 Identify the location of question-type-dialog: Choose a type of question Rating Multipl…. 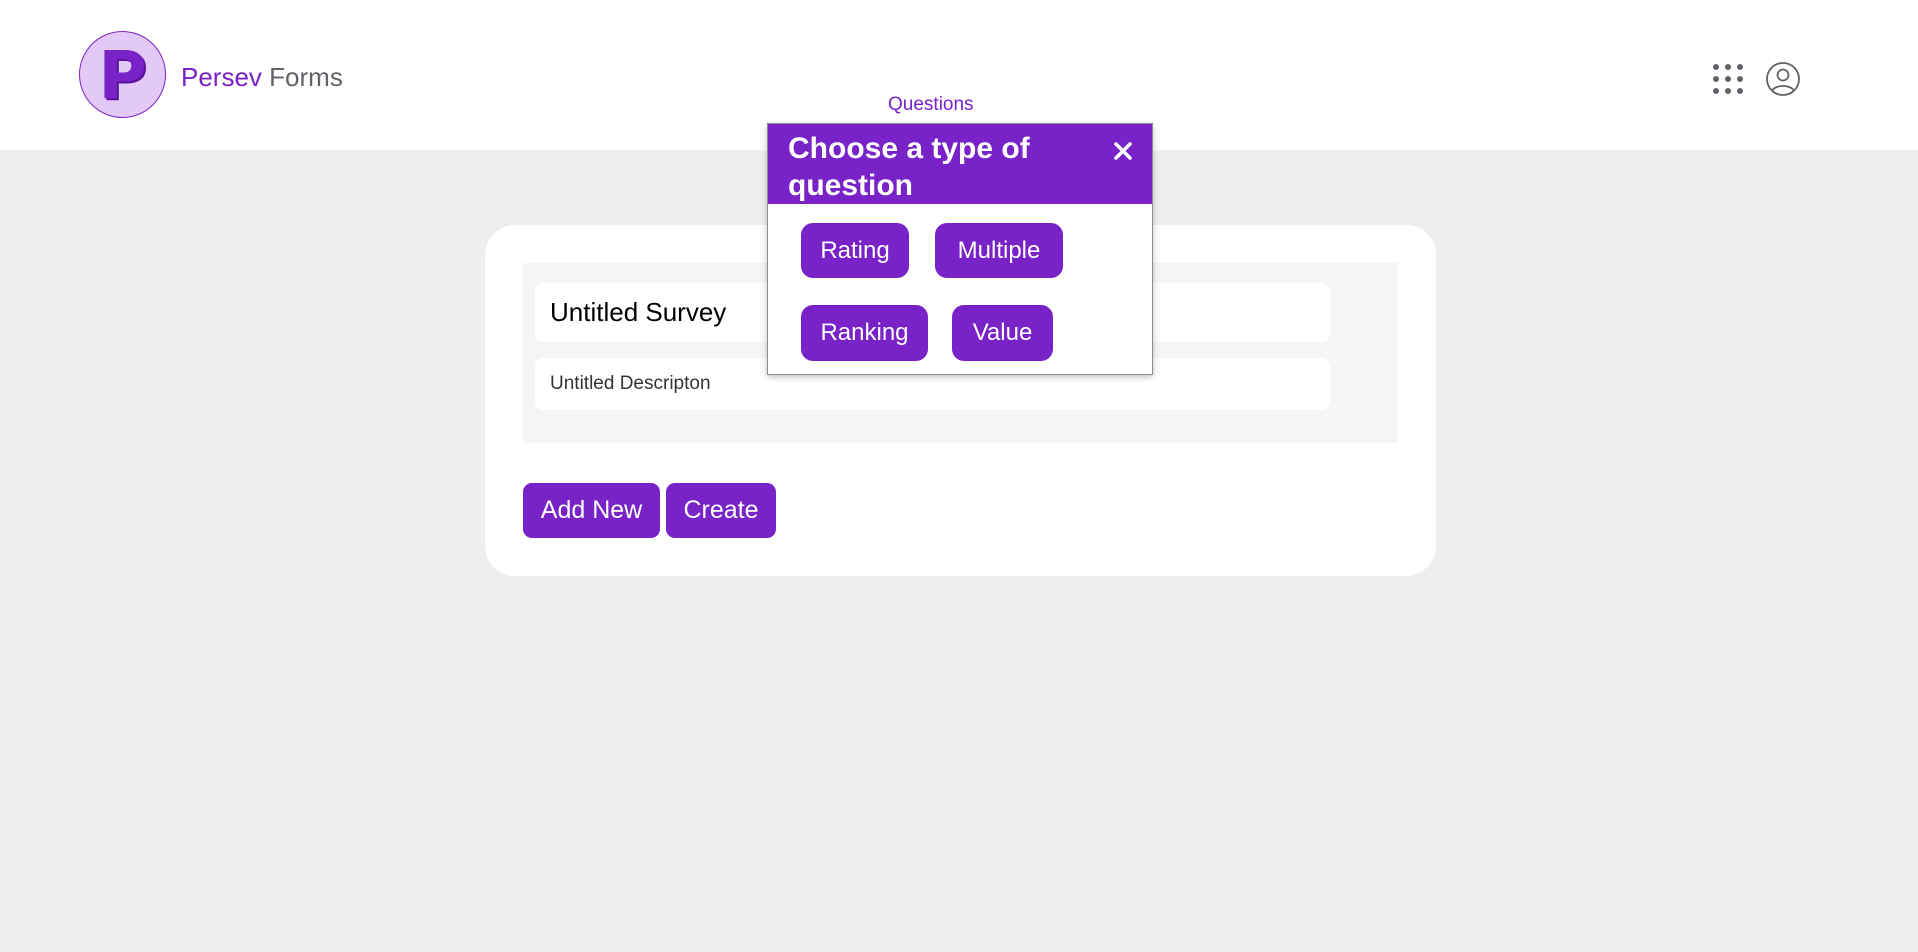
(960, 249).